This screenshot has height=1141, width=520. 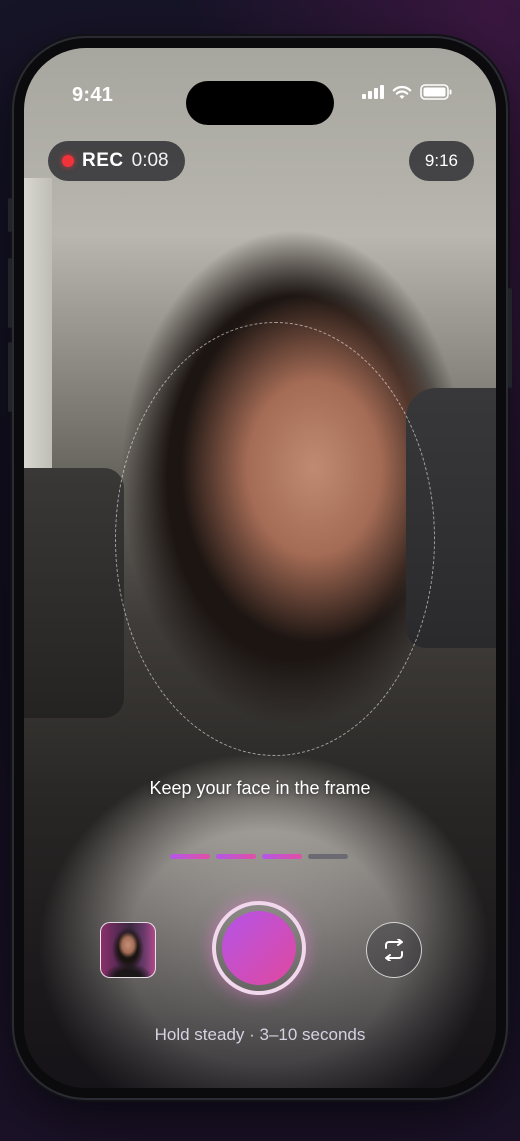 I want to click on wifi-icon, so click(x=402, y=92).